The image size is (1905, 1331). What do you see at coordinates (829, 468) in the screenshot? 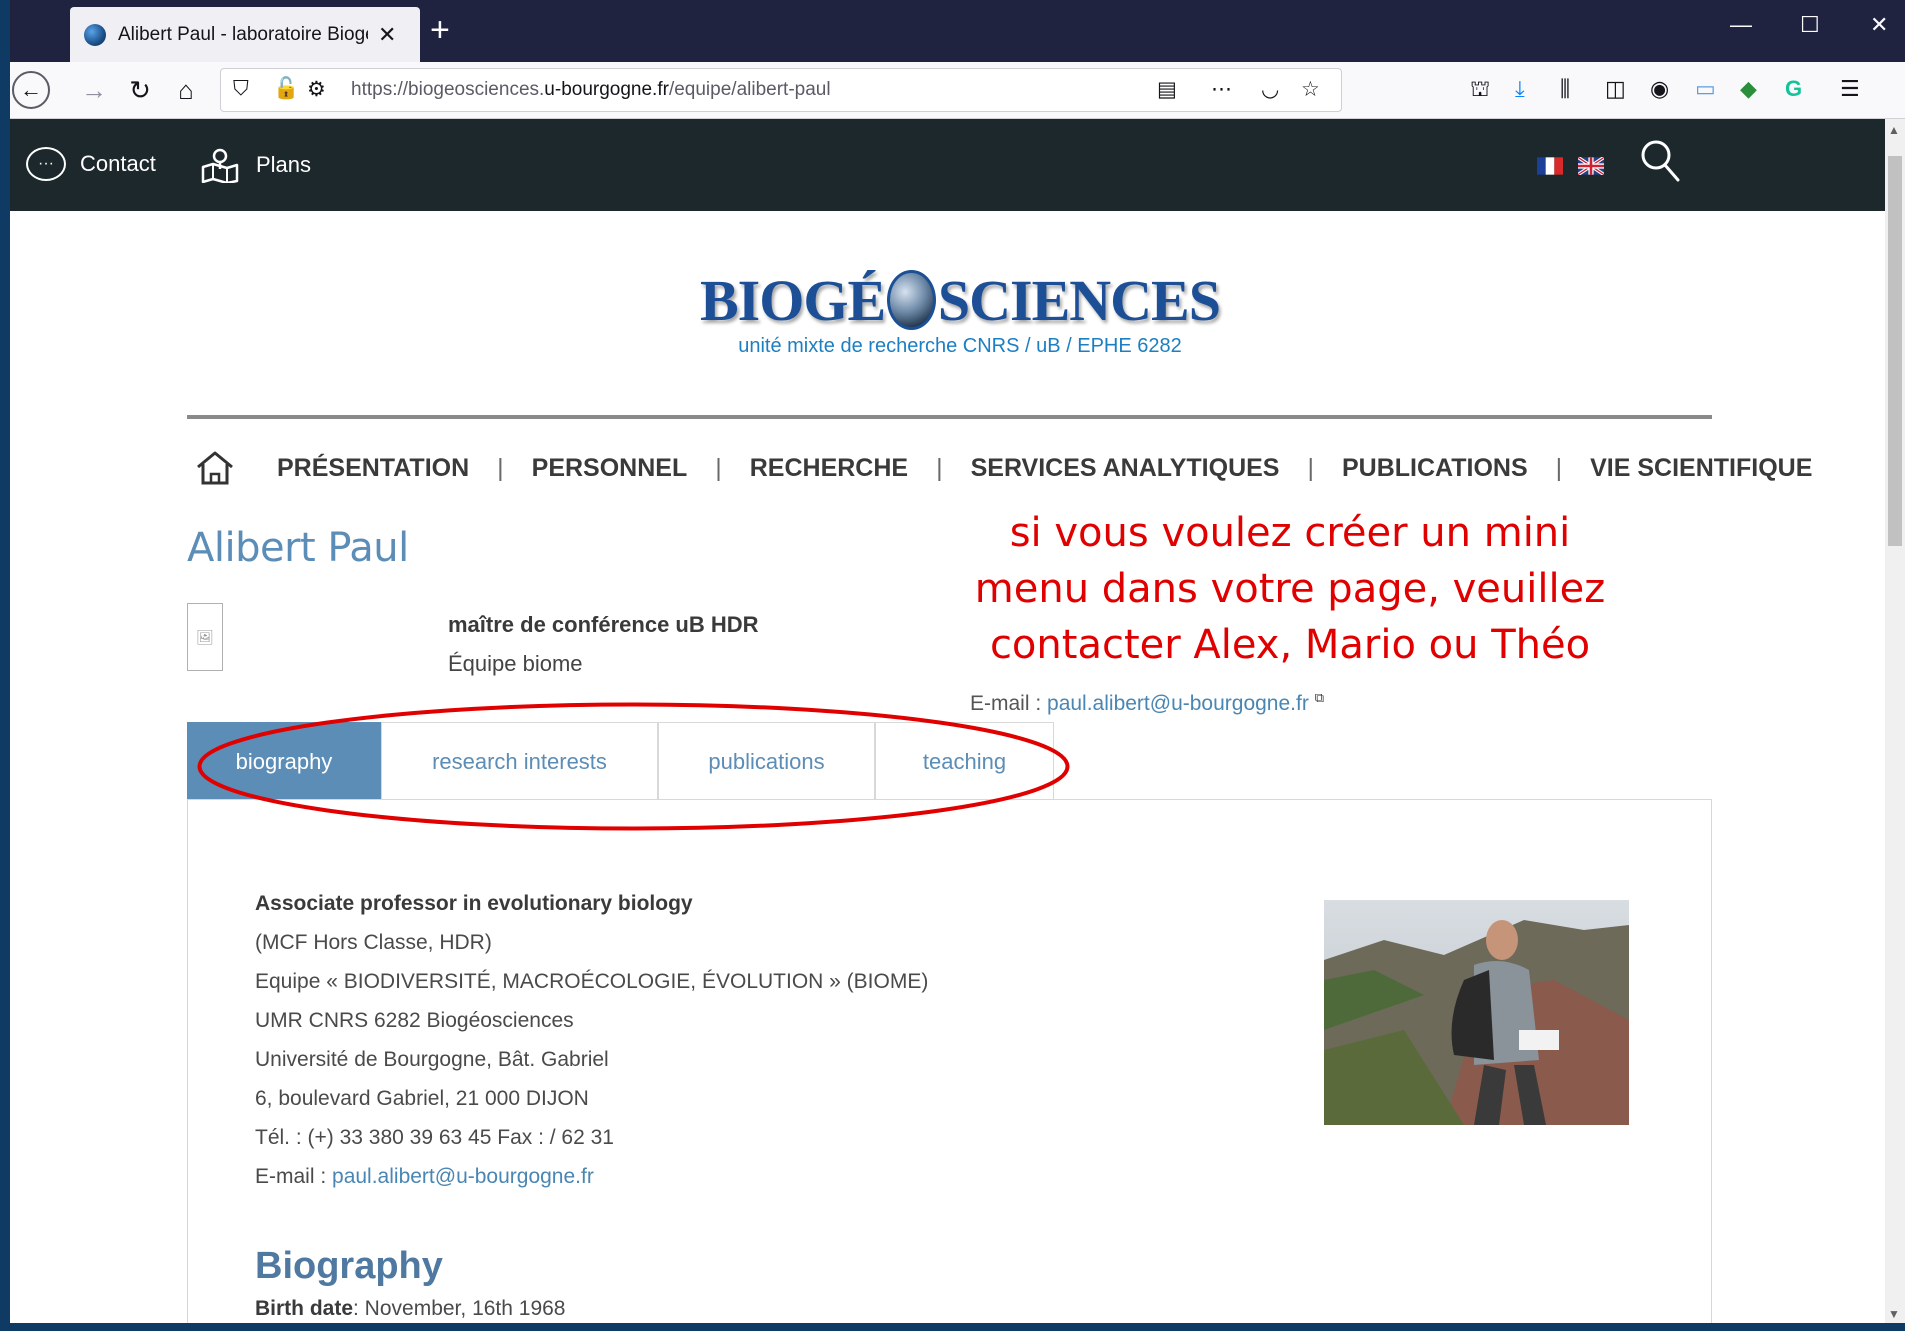
I see `nav-recherche: RECHERCHE` at bounding box center [829, 468].